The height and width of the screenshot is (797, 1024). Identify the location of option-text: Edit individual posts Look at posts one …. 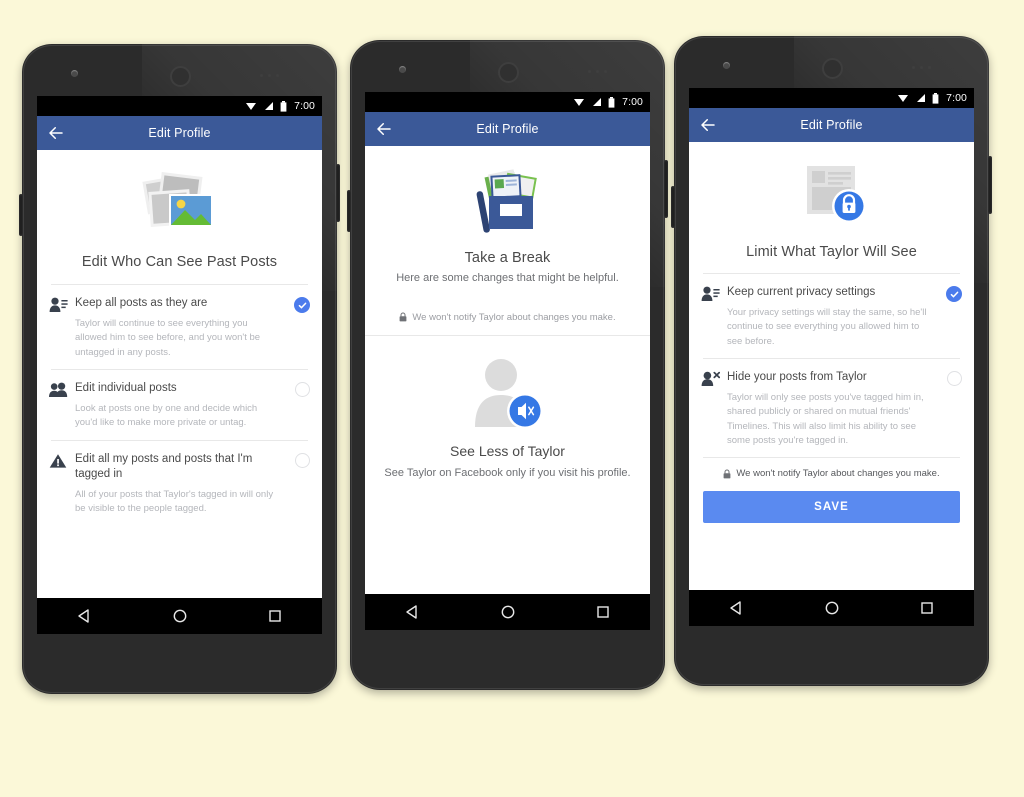
(181, 406).